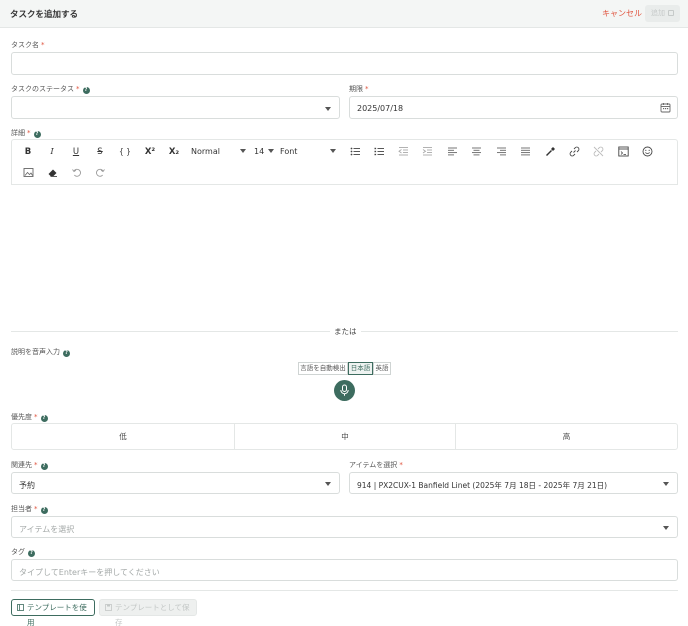  I want to click on use-template-label: テンプレートを使用, so click(57, 614).